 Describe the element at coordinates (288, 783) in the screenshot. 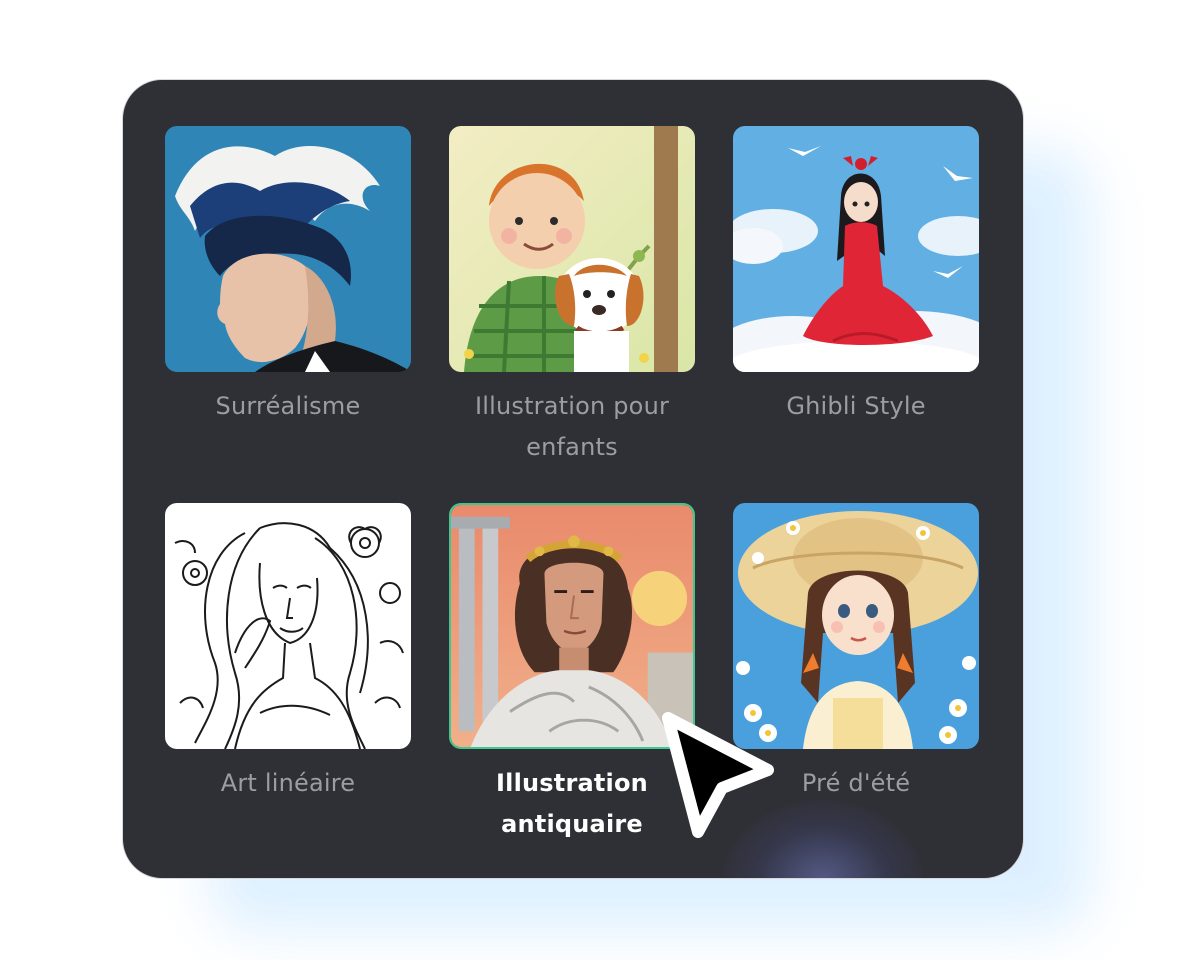

I see `style-label-line-art: Art linéaire` at that location.